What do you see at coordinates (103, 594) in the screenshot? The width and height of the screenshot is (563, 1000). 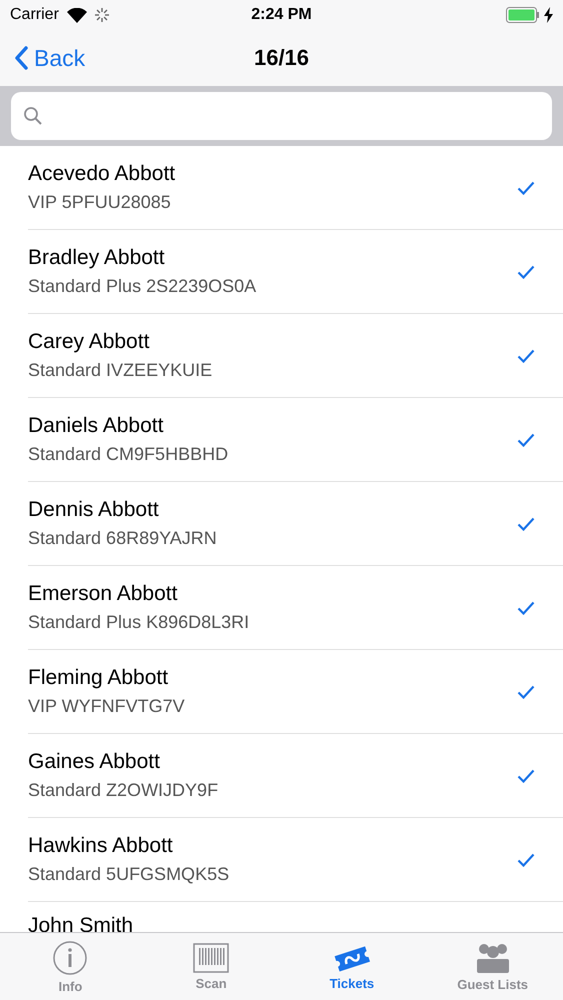 I see `attendee-name: Emerson Abbott` at bounding box center [103, 594].